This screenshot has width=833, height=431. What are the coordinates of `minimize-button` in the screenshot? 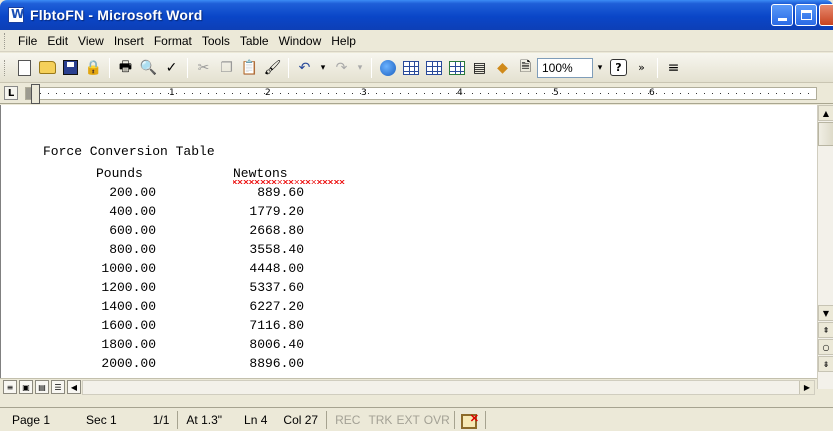 It's located at (782, 15).